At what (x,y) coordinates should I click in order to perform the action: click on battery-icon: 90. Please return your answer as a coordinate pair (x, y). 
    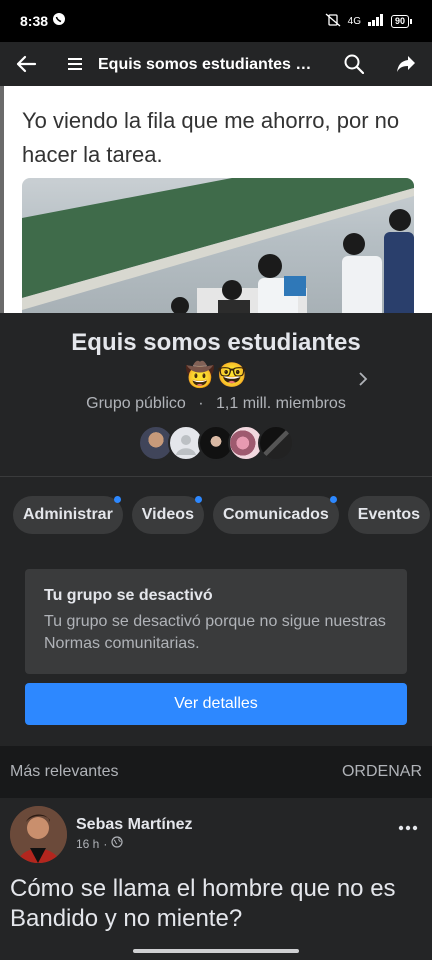
    Looking at the image, I should click on (401, 21).